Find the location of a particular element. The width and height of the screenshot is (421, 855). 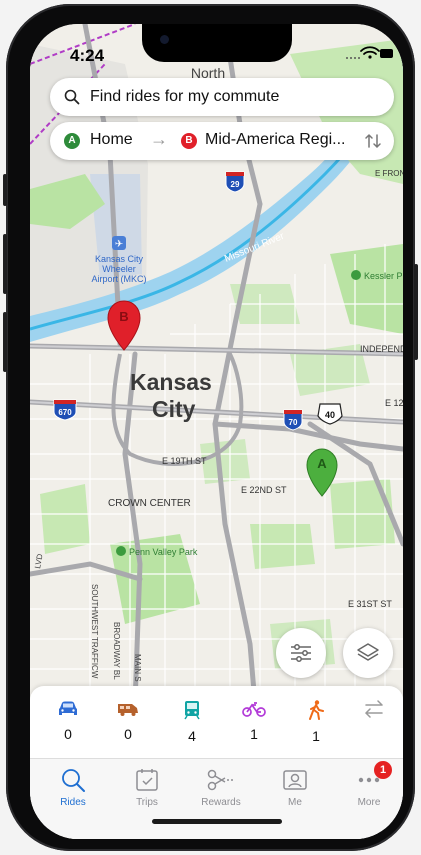

arrow-right-icon: → is located at coordinates (159, 139).